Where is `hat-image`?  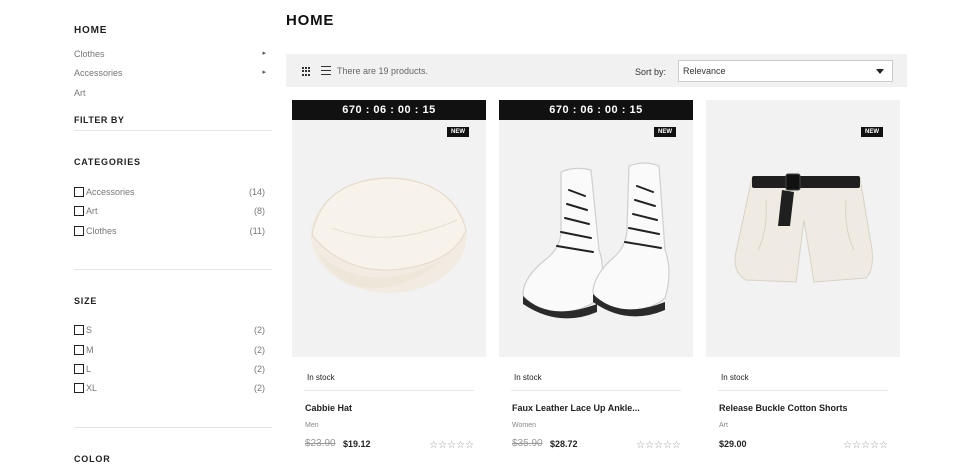
hat-image is located at coordinates (389, 235).